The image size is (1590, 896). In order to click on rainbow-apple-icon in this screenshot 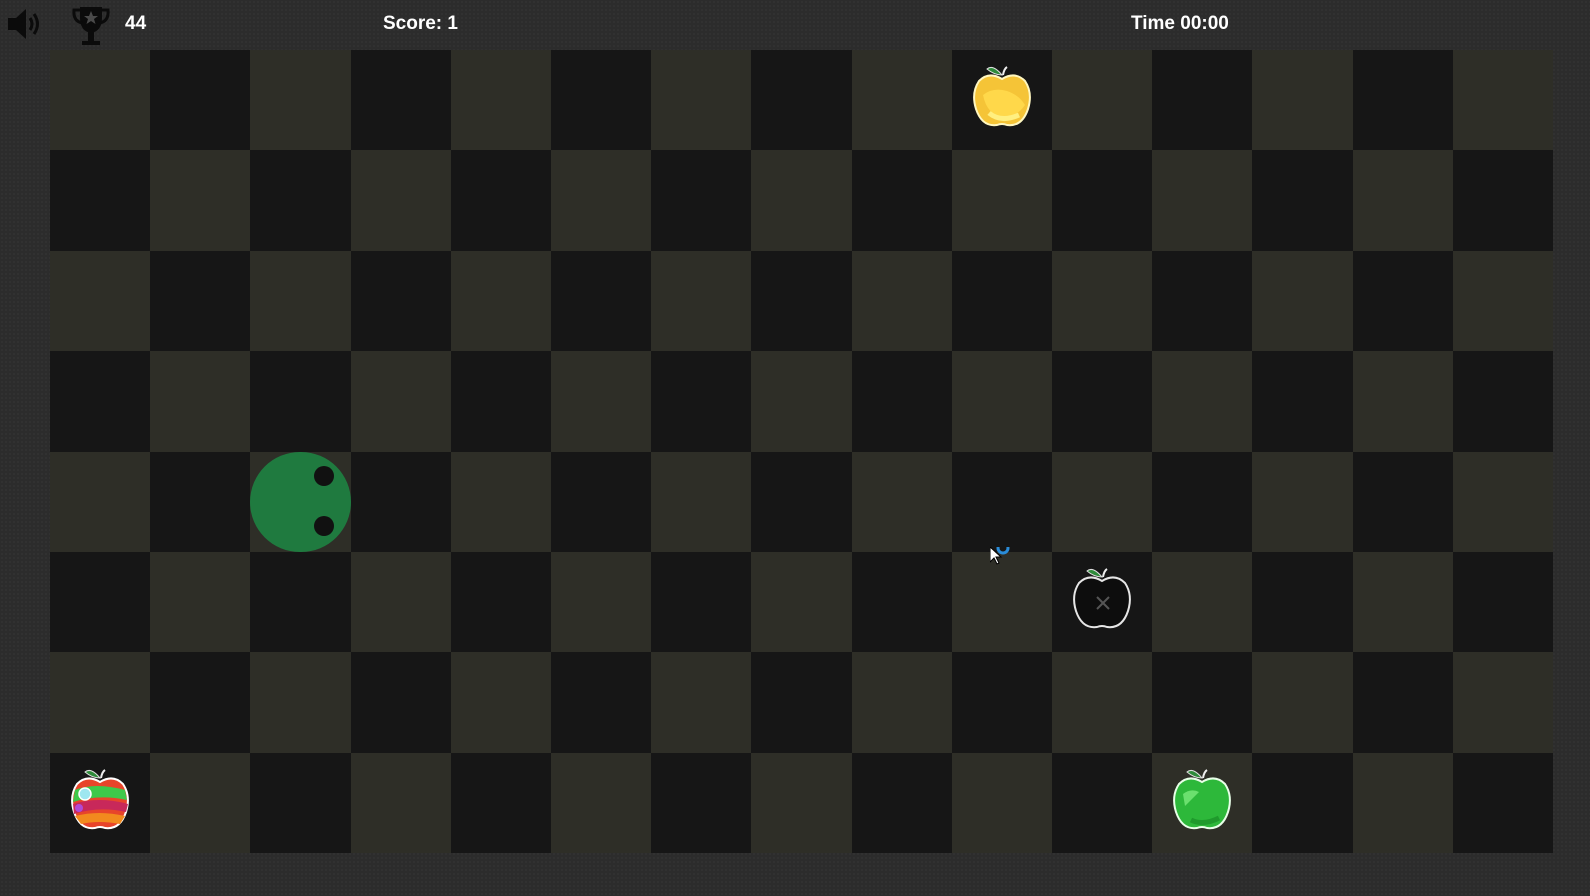, I will do `click(100, 801)`.